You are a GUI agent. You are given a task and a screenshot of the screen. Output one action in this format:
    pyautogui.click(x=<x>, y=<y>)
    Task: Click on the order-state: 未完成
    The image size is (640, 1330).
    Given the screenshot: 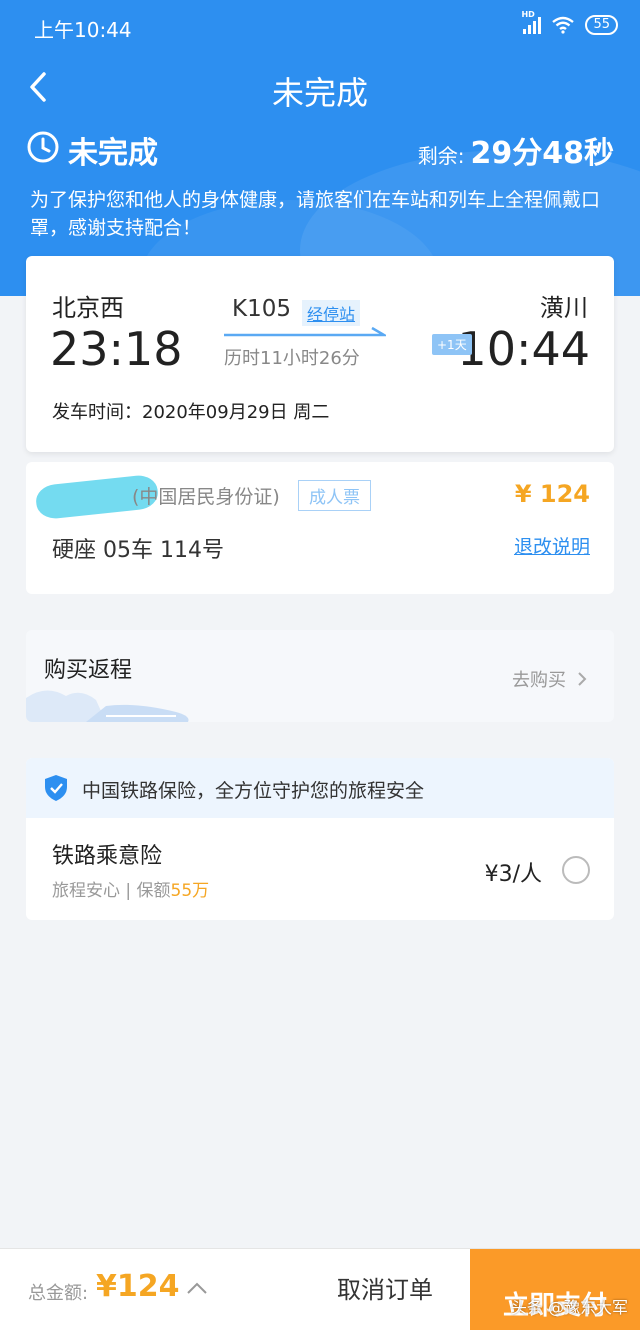 What is the action you would take?
    pyautogui.click(x=113, y=153)
    